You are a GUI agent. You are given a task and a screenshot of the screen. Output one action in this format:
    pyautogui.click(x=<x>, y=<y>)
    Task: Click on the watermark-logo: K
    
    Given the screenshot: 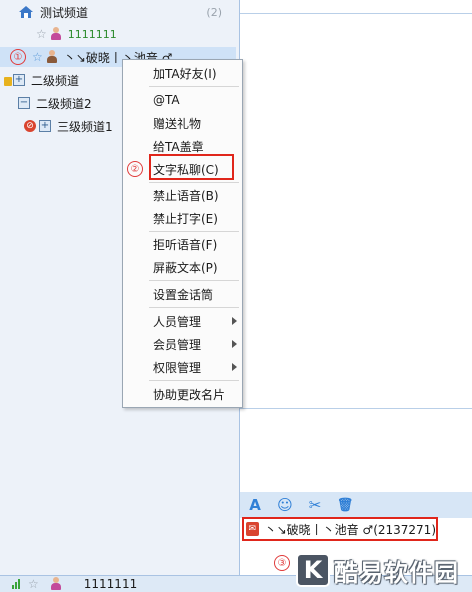 What is the action you would take?
    pyautogui.click(x=313, y=570)
    